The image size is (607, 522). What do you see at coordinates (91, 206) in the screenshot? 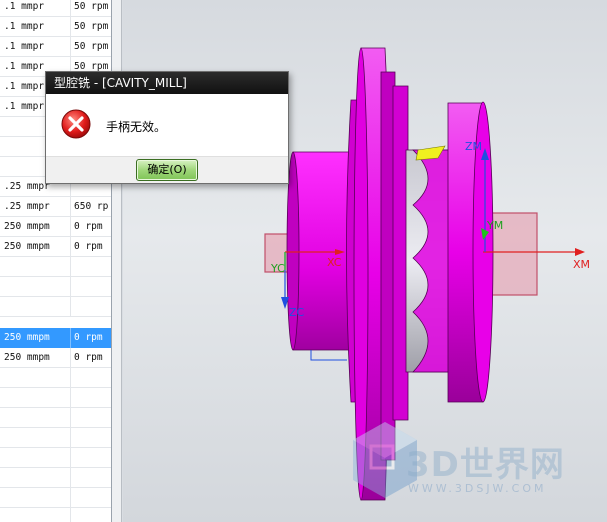
I see `spindle-speed-cell: 650 rp` at bounding box center [91, 206].